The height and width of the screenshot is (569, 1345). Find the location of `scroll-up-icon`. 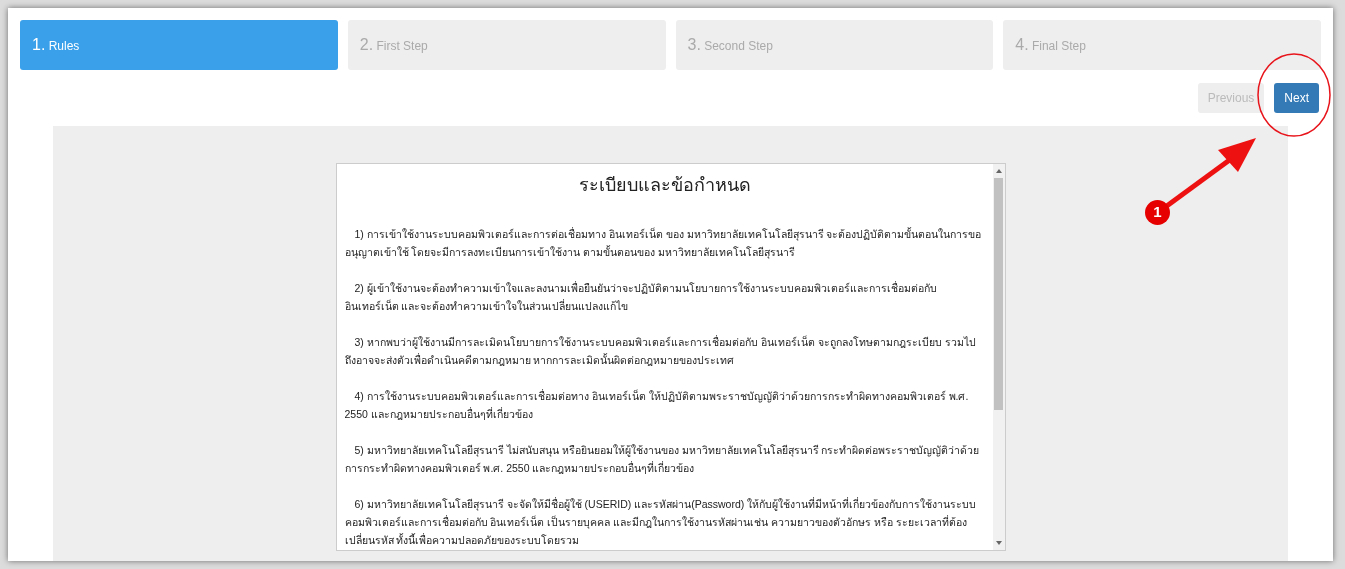

scroll-up-icon is located at coordinates (998, 171).